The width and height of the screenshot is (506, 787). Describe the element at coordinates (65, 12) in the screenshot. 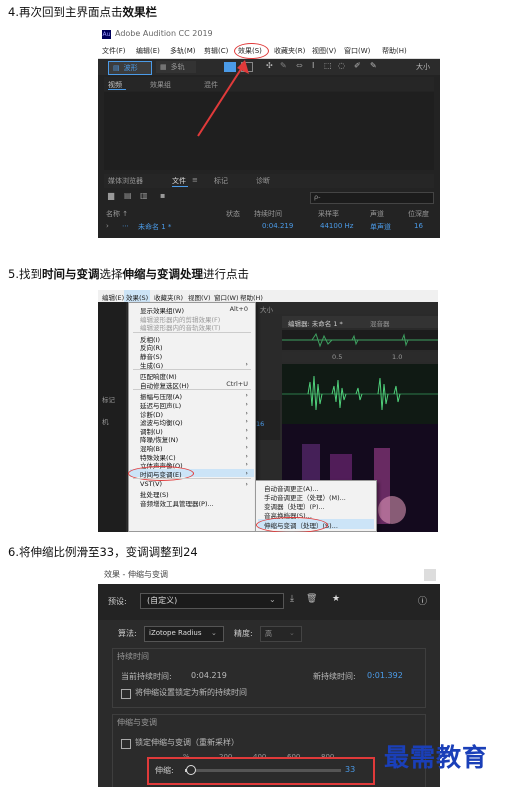

I see `step-4-text: 4.再次回到主界面点击` at that location.